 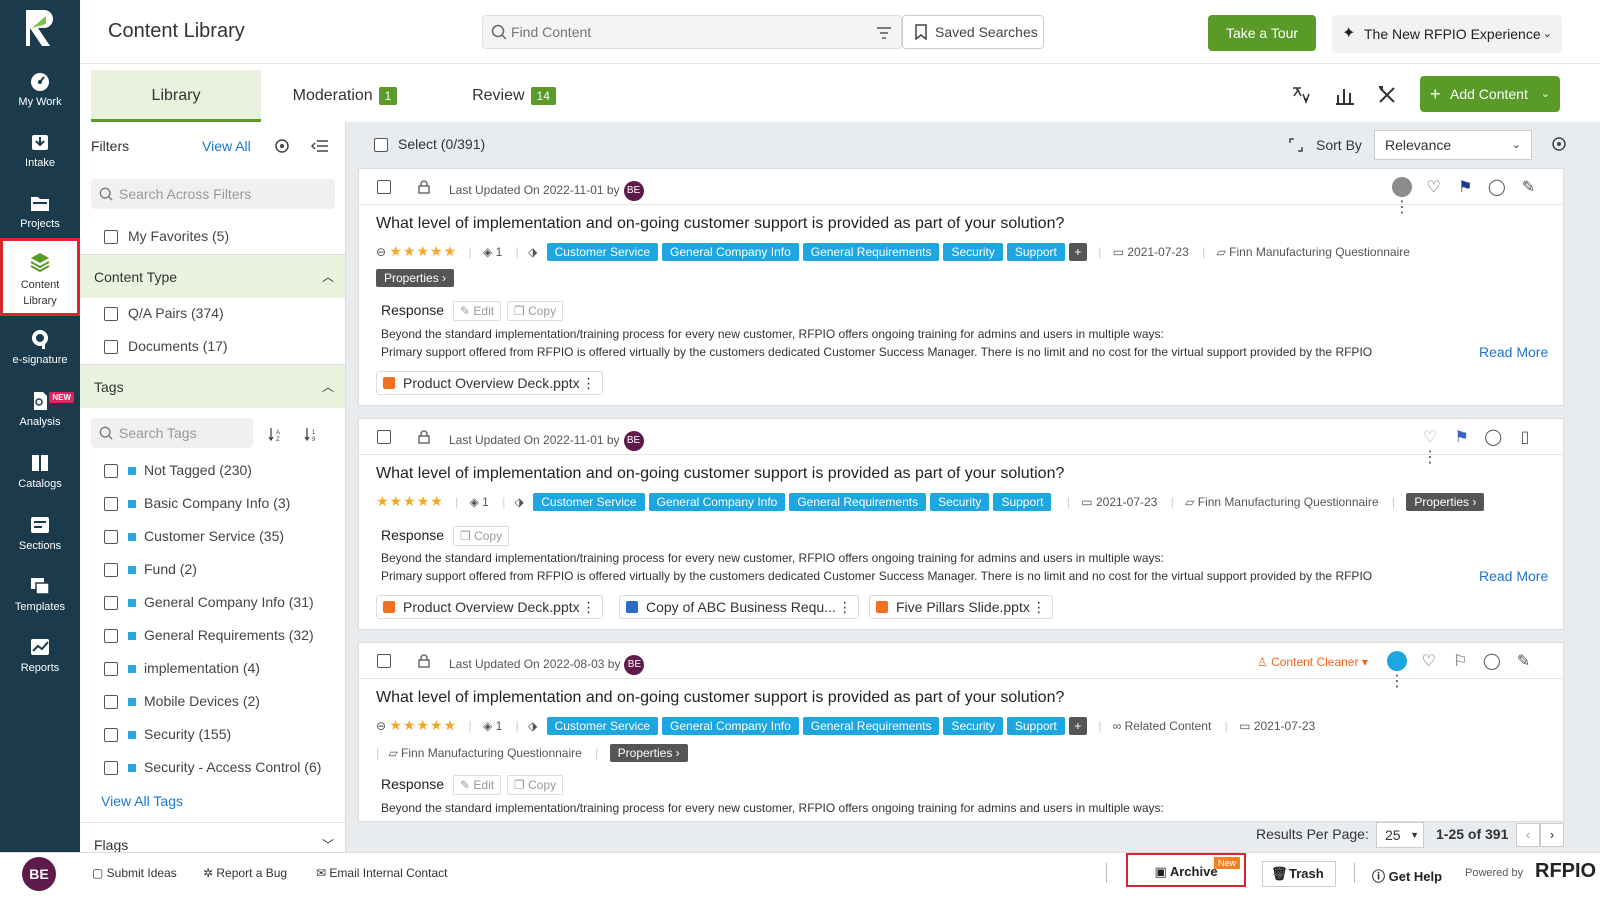 What do you see at coordinates (1460, 661) in the screenshot?
I see `flag-icon: ⚐` at bounding box center [1460, 661].